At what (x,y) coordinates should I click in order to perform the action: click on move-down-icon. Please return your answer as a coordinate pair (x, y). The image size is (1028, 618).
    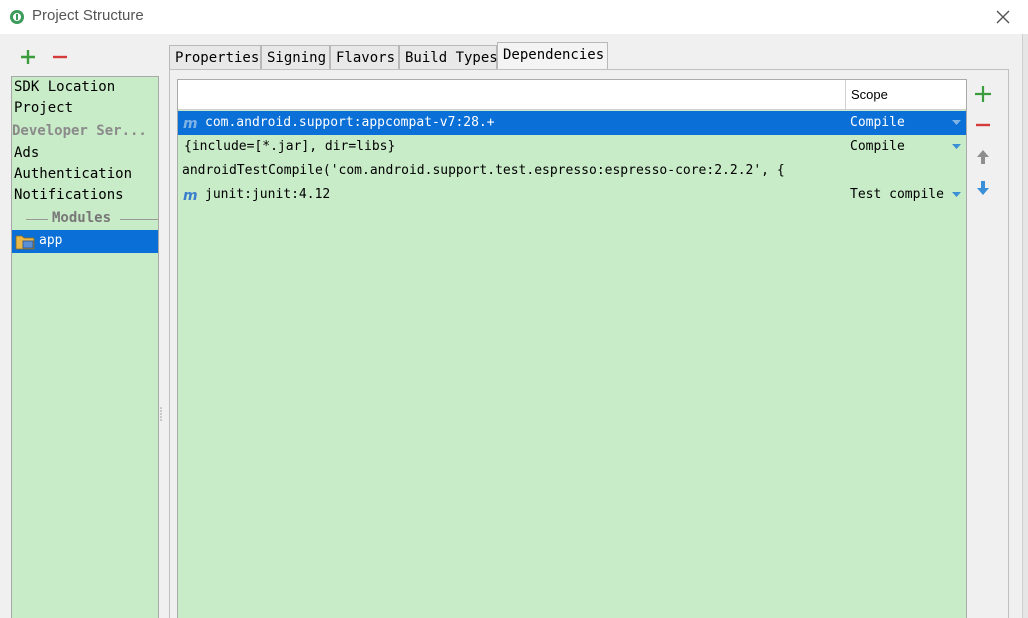
    Looking at the image, I should click on (983, 188).